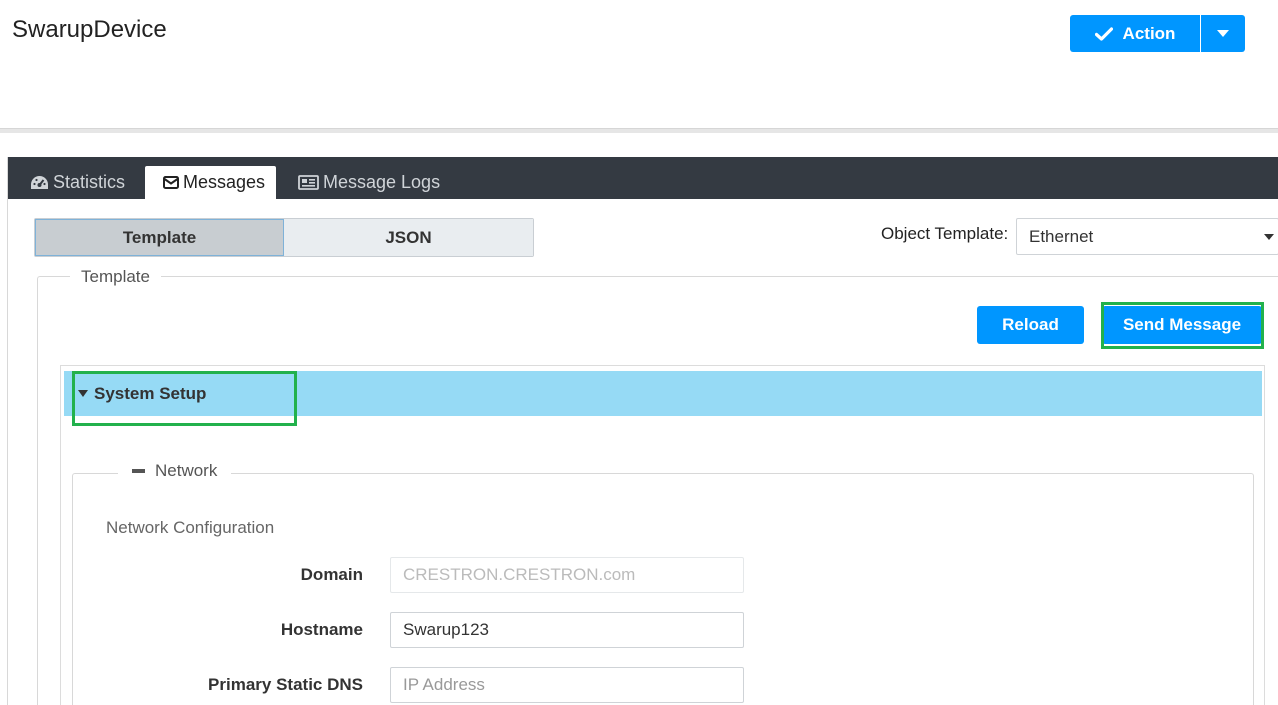 This screenshot has height=705, width=1278. Describe the element at coordinates (1030, 325) in the screenshot. I see `reload-button: Reload` at that location.